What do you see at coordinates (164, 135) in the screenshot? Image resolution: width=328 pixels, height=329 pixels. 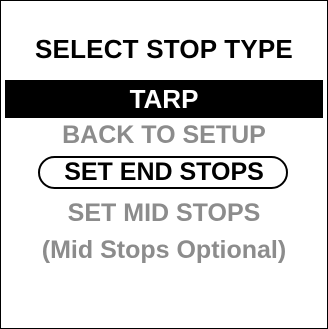 I see `back-to-setup-menu-item: BACK TO SETUP` at bounding box center [164, 135].